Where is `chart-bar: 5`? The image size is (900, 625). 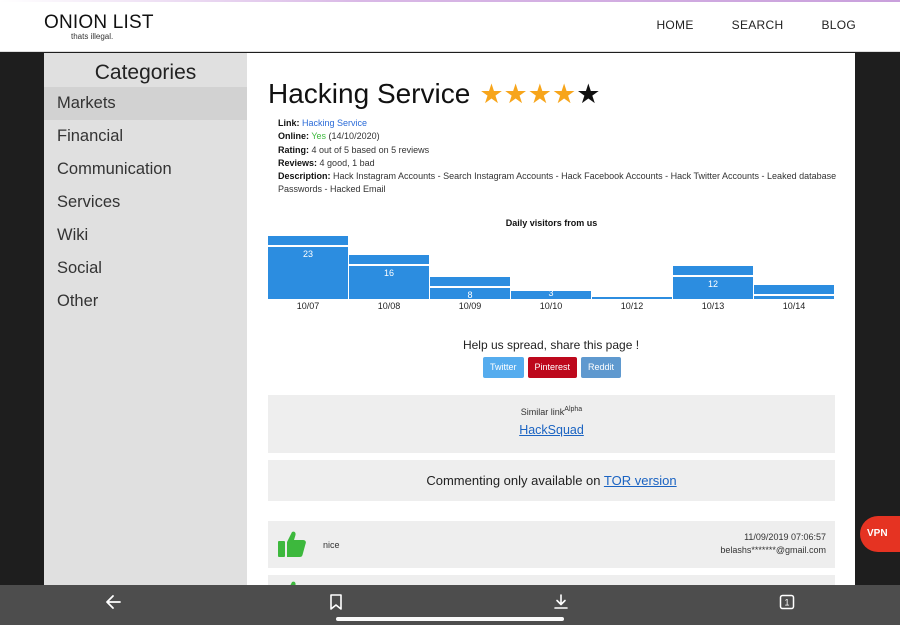
chart-bar: 5 is located at coordinates (794, 296).